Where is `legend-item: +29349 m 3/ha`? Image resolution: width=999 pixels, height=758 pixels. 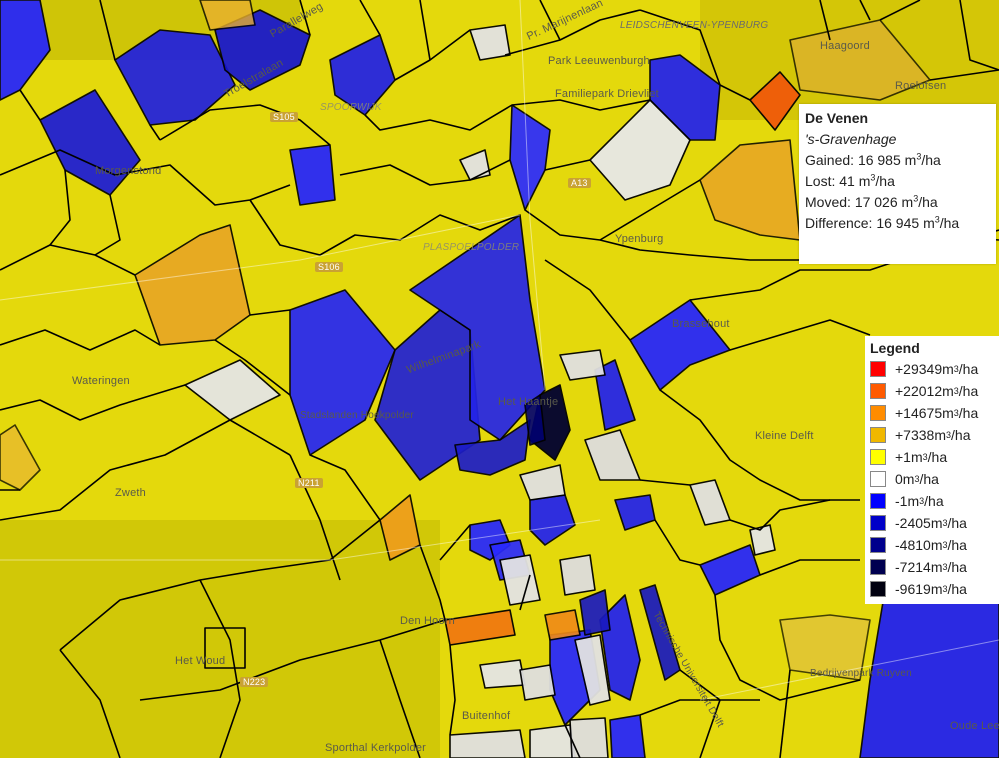
legend-item: +29349 m 3/ha is located at coordinates (932, 369).